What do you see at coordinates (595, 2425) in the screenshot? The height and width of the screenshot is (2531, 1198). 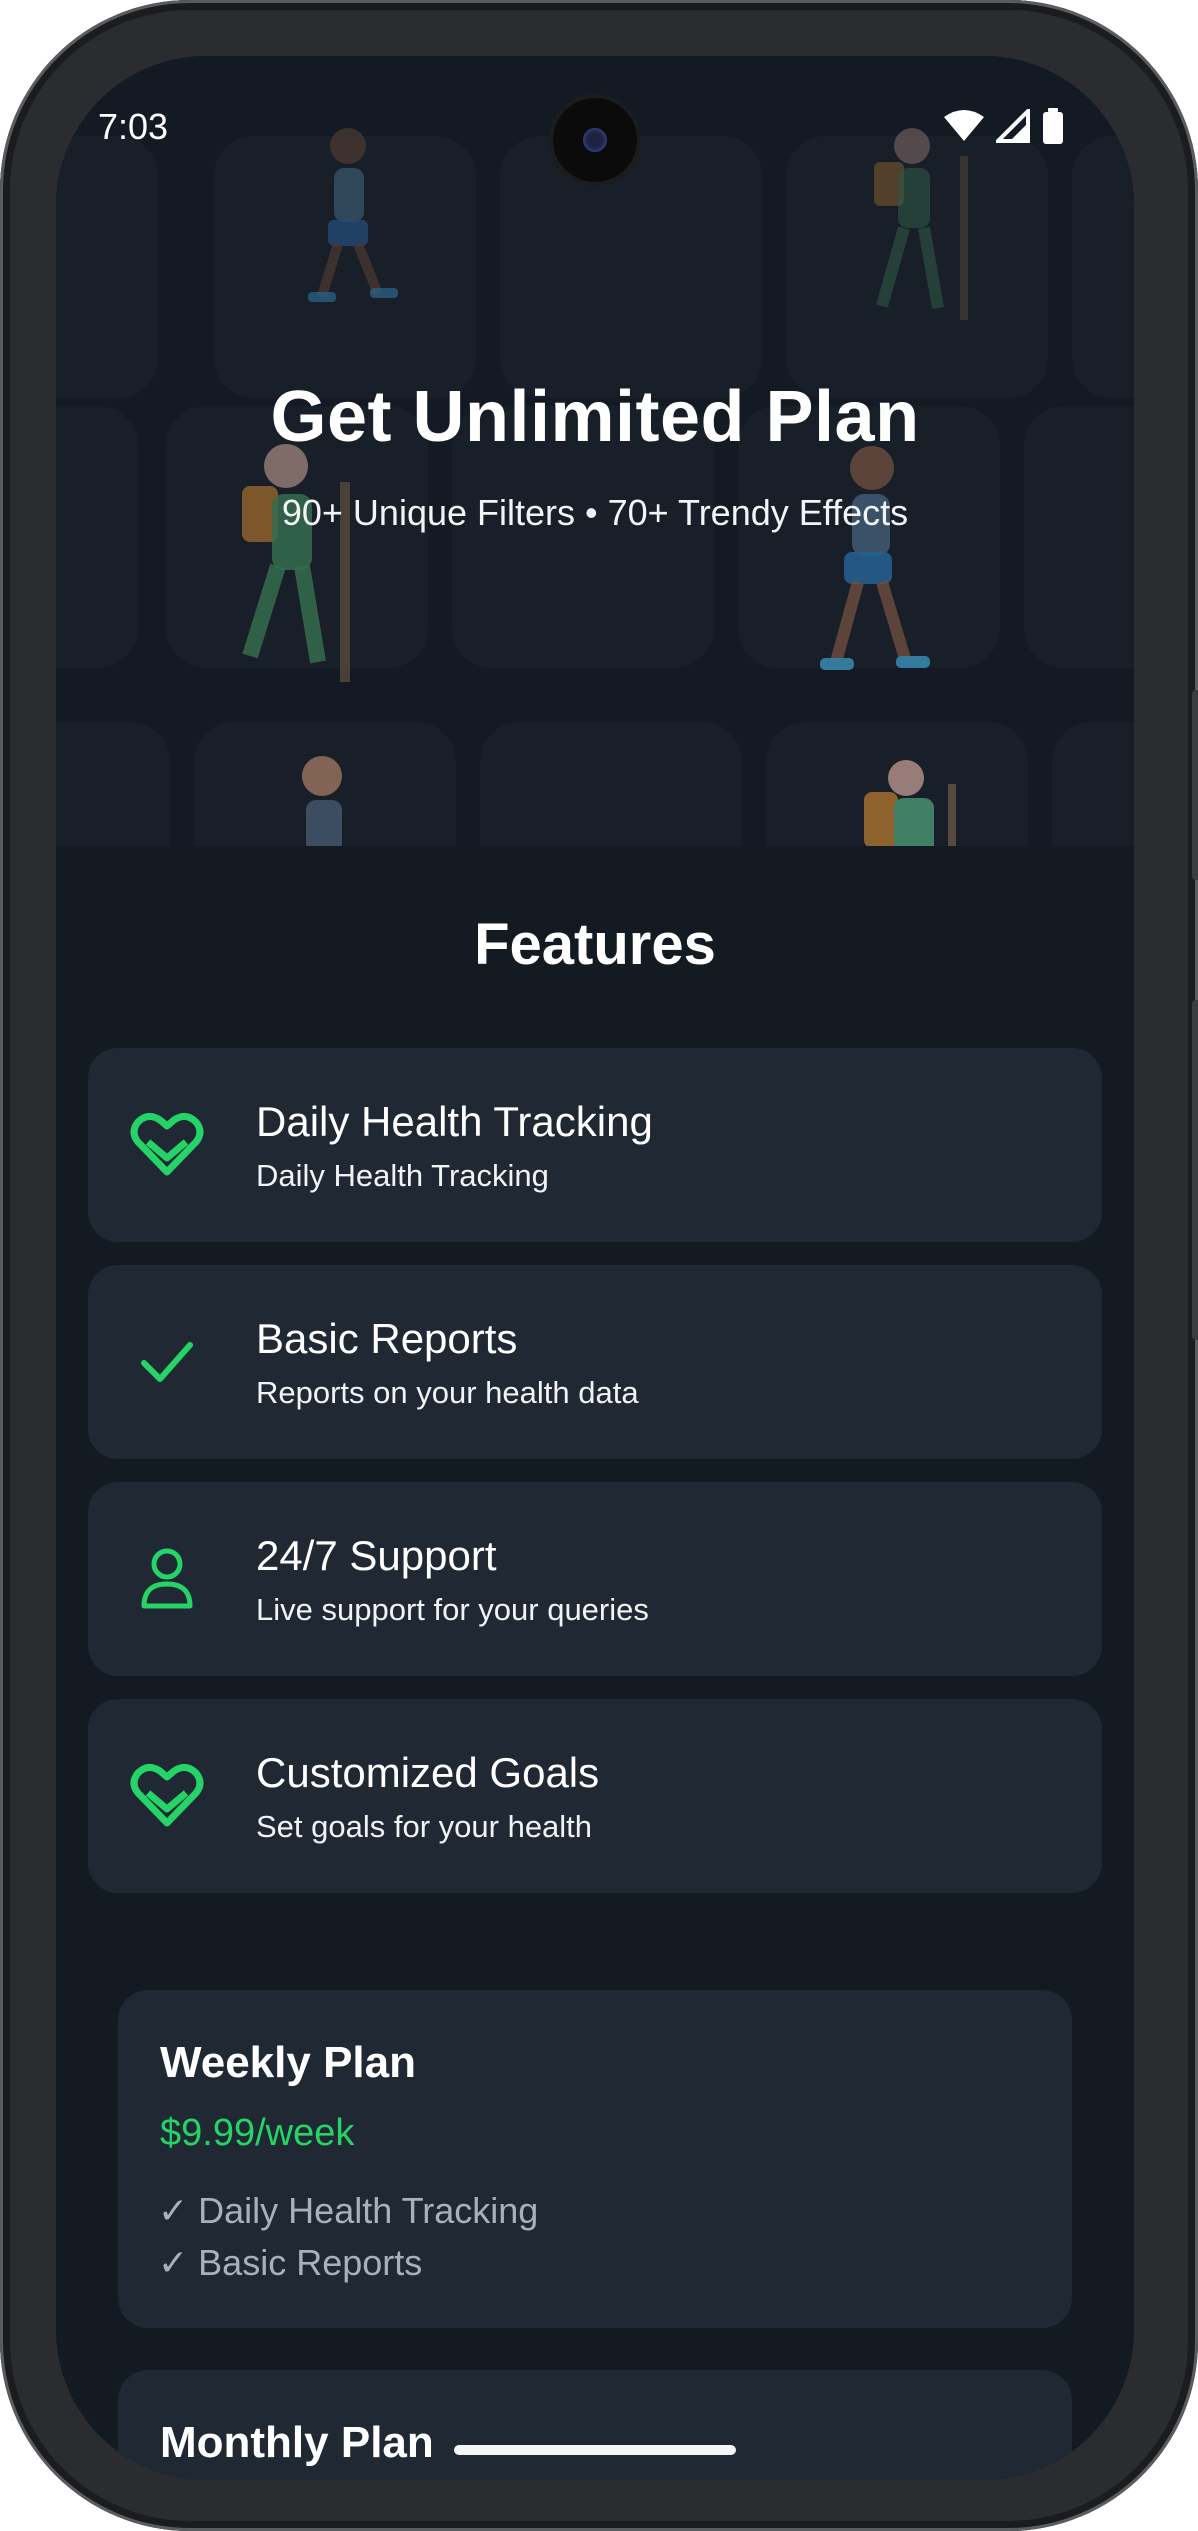 I see `monthly-plan-card: Monthly Plan` at bounding box center [595, 2425].